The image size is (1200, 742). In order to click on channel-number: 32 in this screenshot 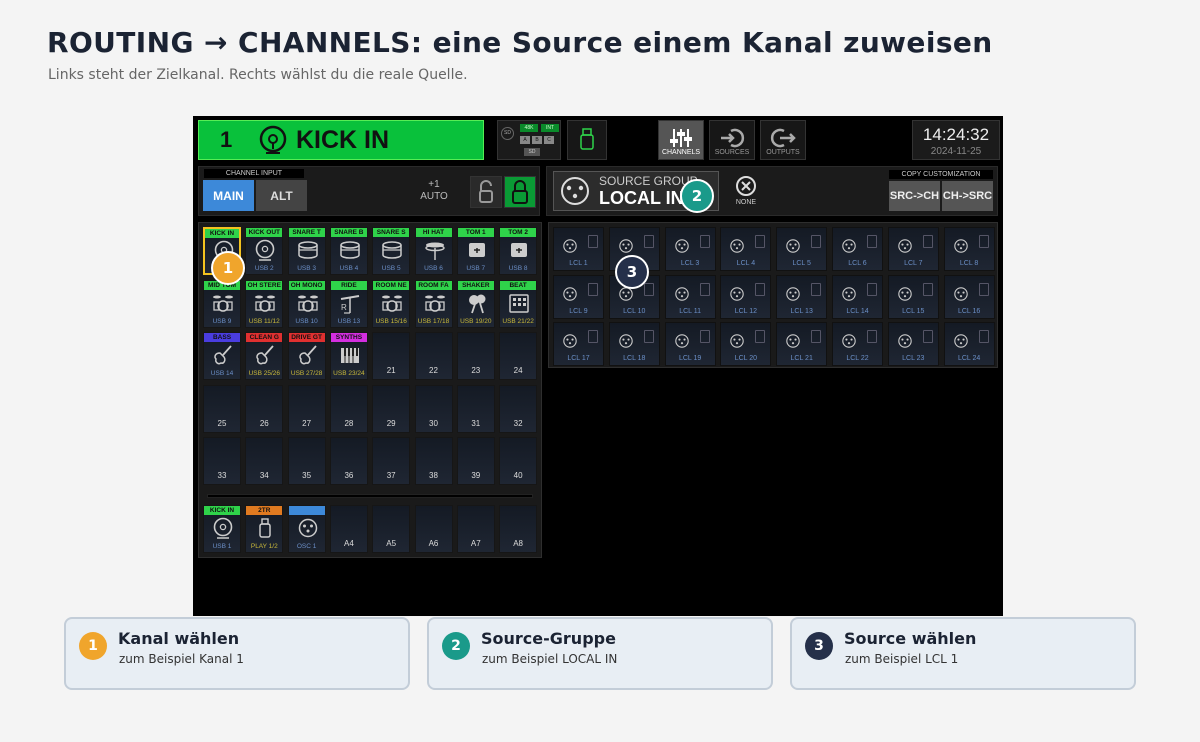, I will do `click(518, 423)`.